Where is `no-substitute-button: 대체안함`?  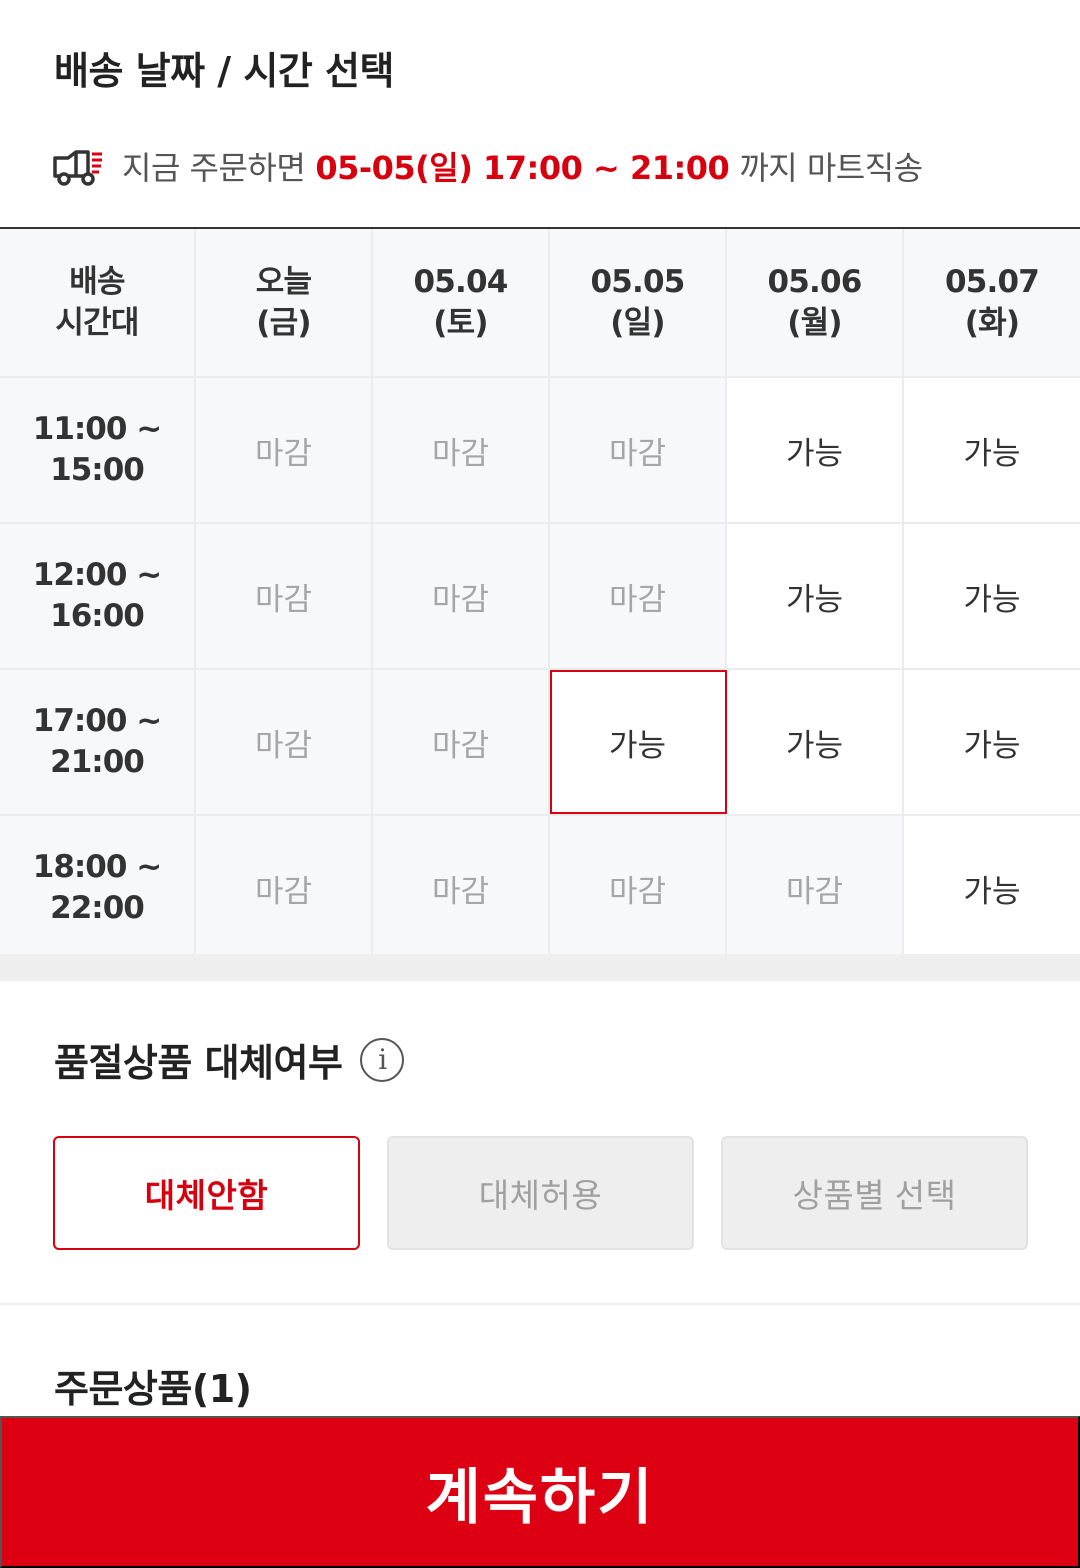 no-substitute-button: 대체안함 is located at coordinates (206, 1193).